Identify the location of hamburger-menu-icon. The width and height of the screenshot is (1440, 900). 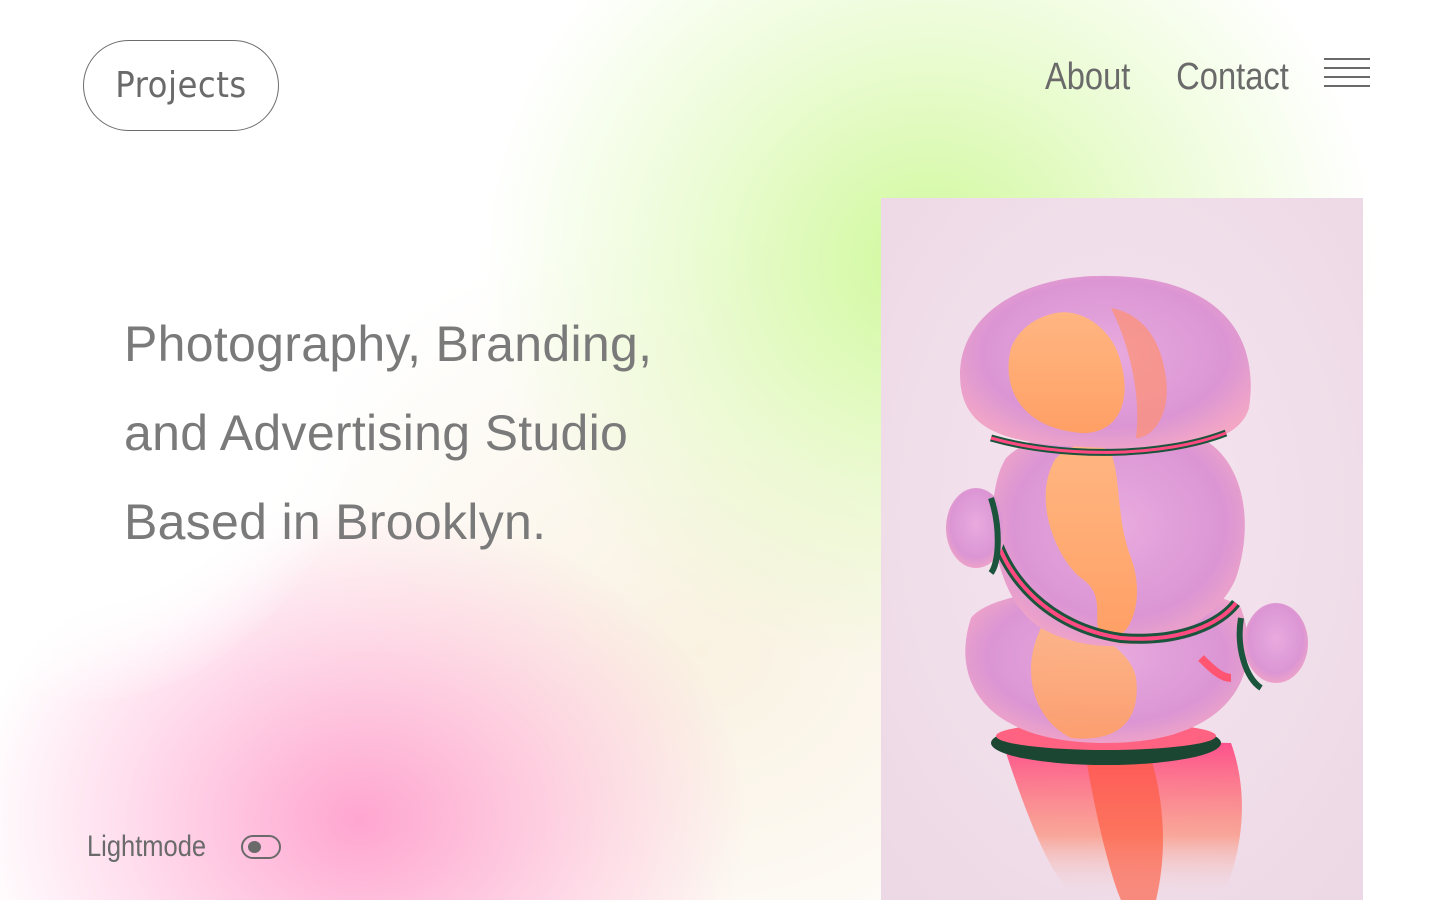
(1347, 73).